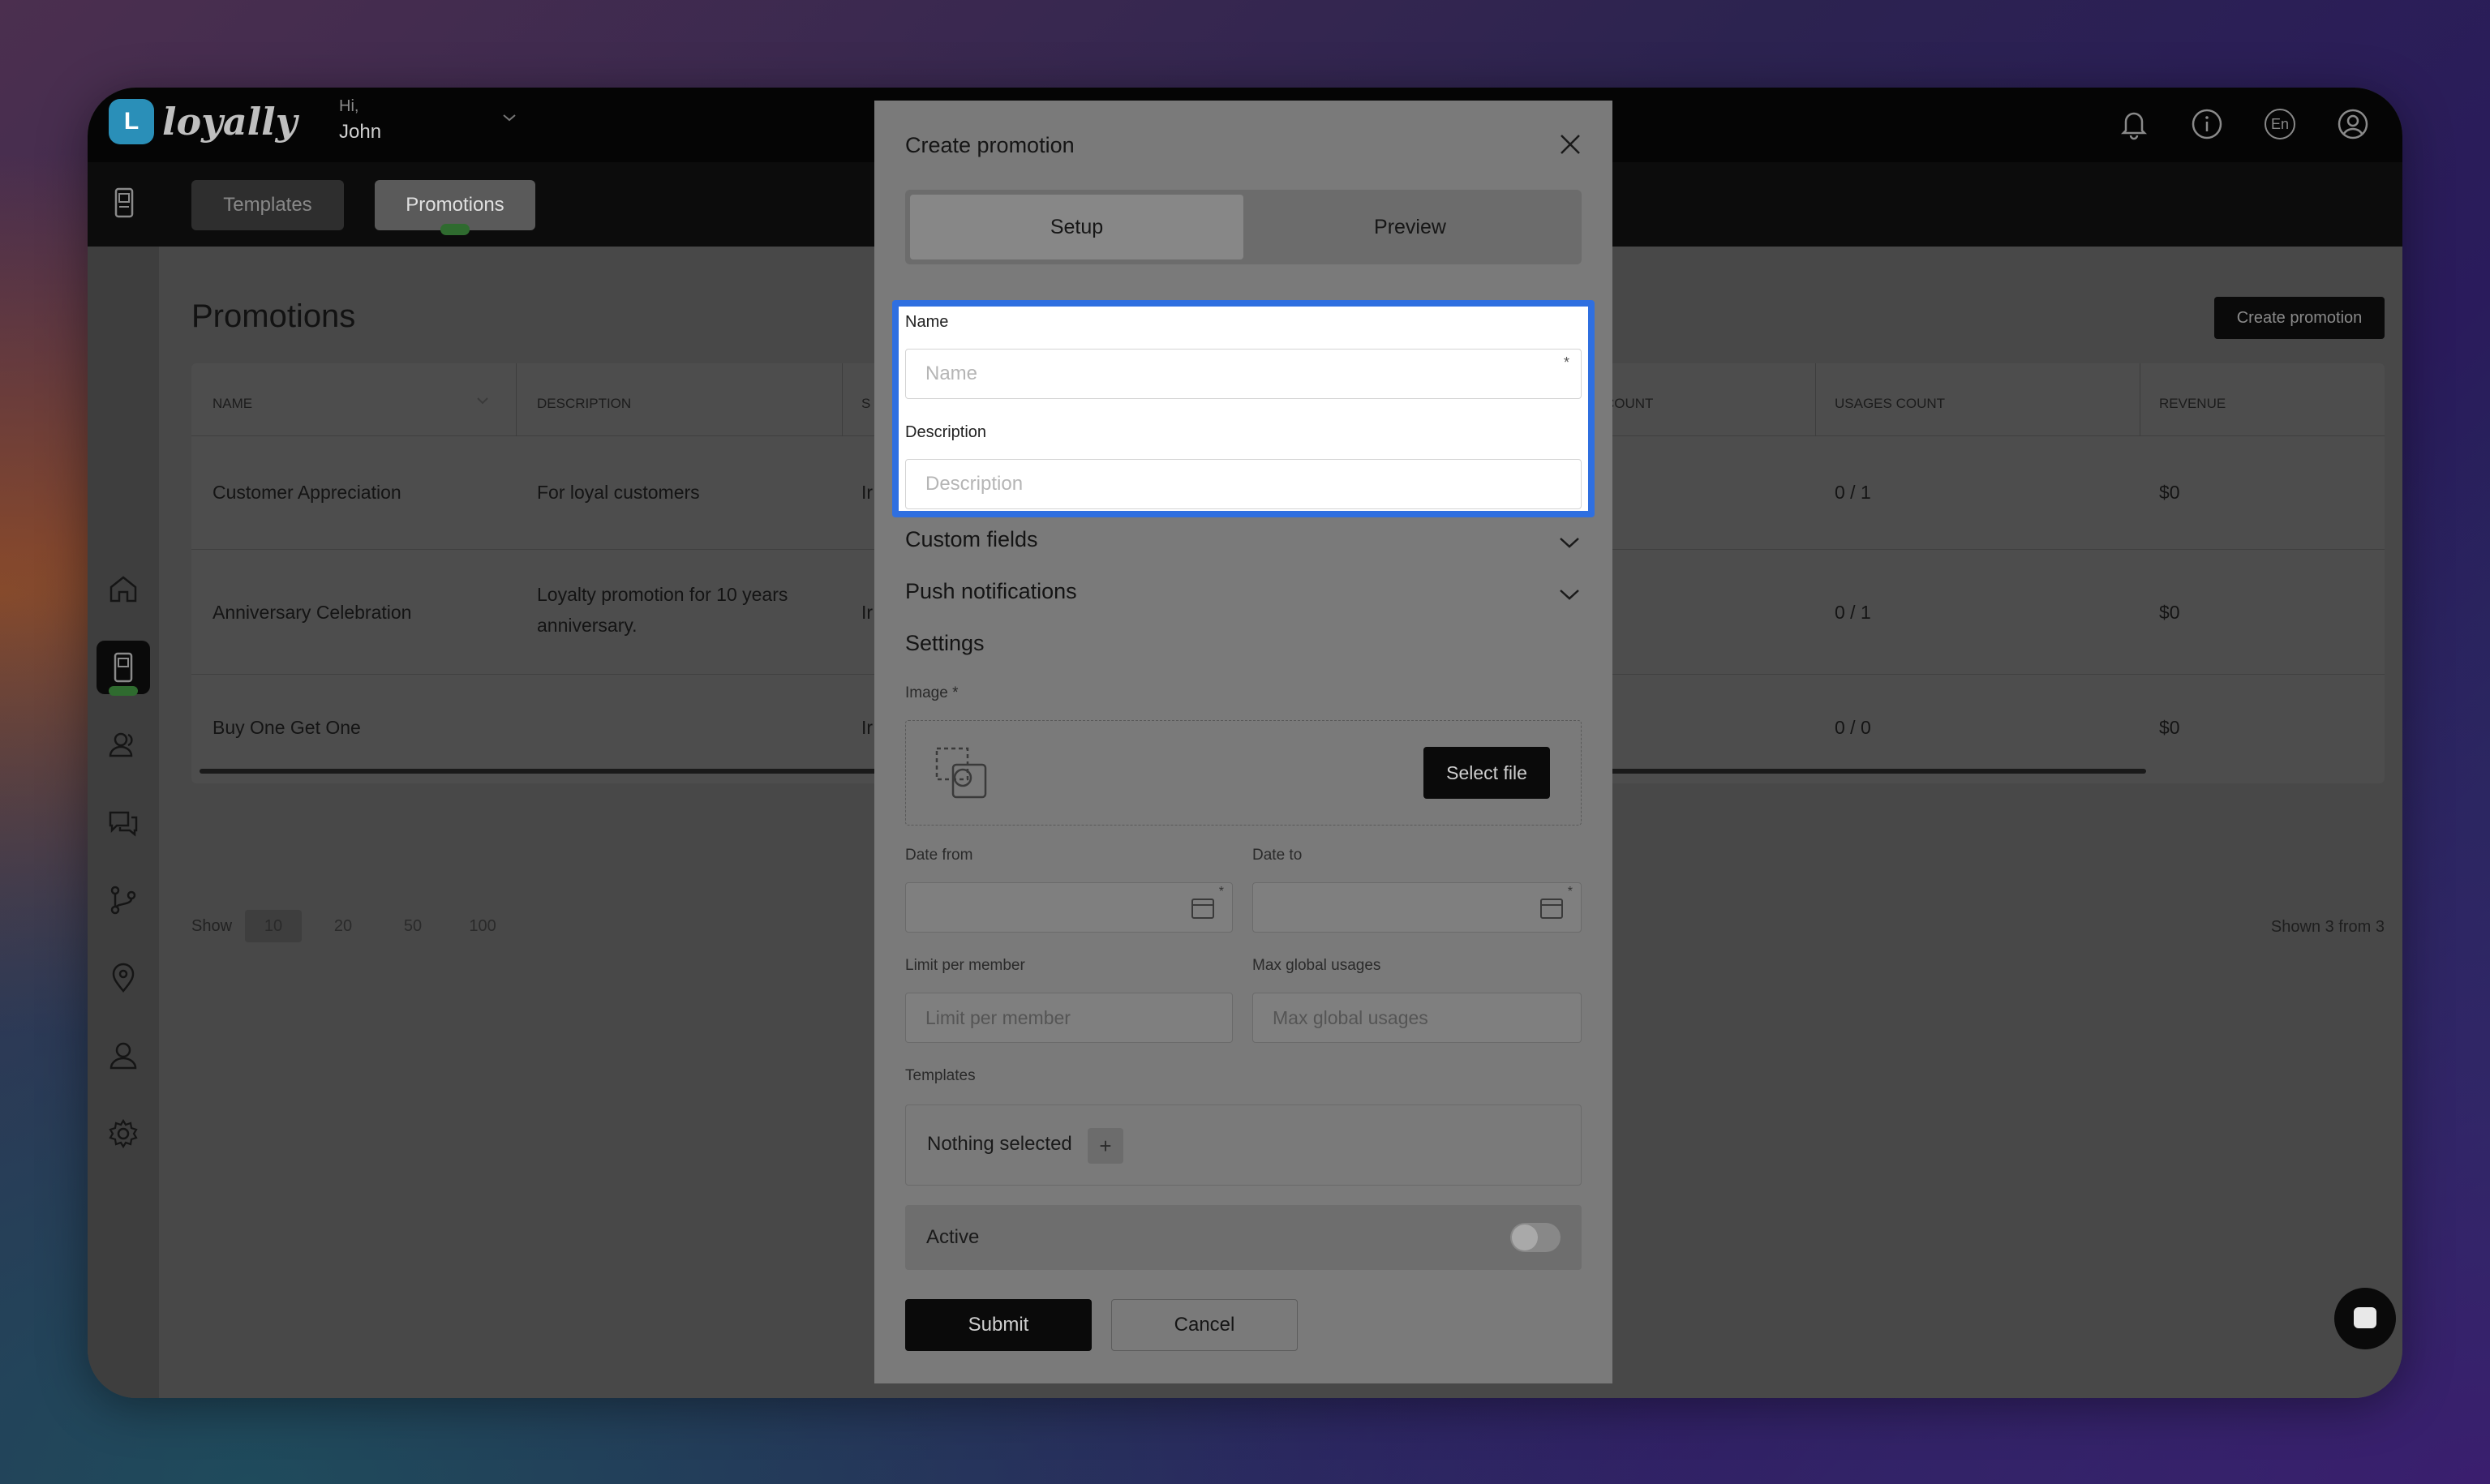 The height and width of the screenshot is (1484, 2490). I want to click on tab-templates: Templates, so click(268, 205).